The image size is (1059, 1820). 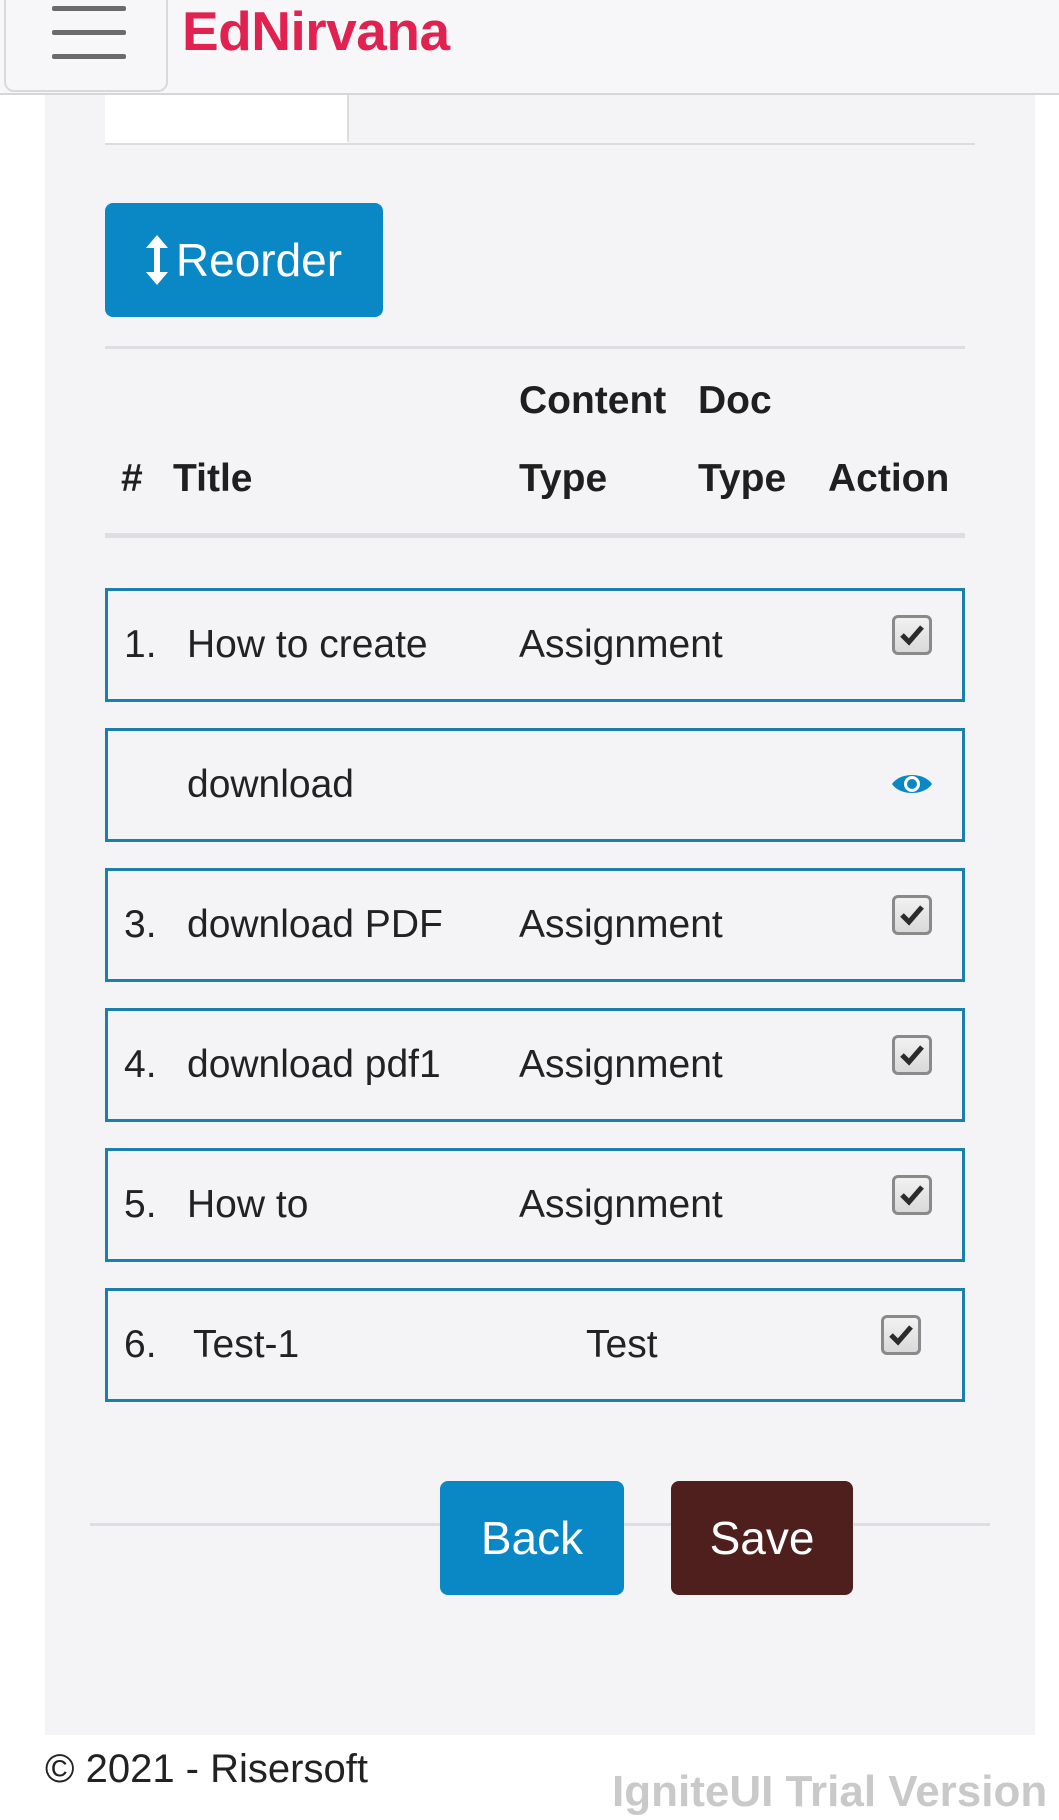 I want to click on back-button: Back, so click(x=532, y=1538).